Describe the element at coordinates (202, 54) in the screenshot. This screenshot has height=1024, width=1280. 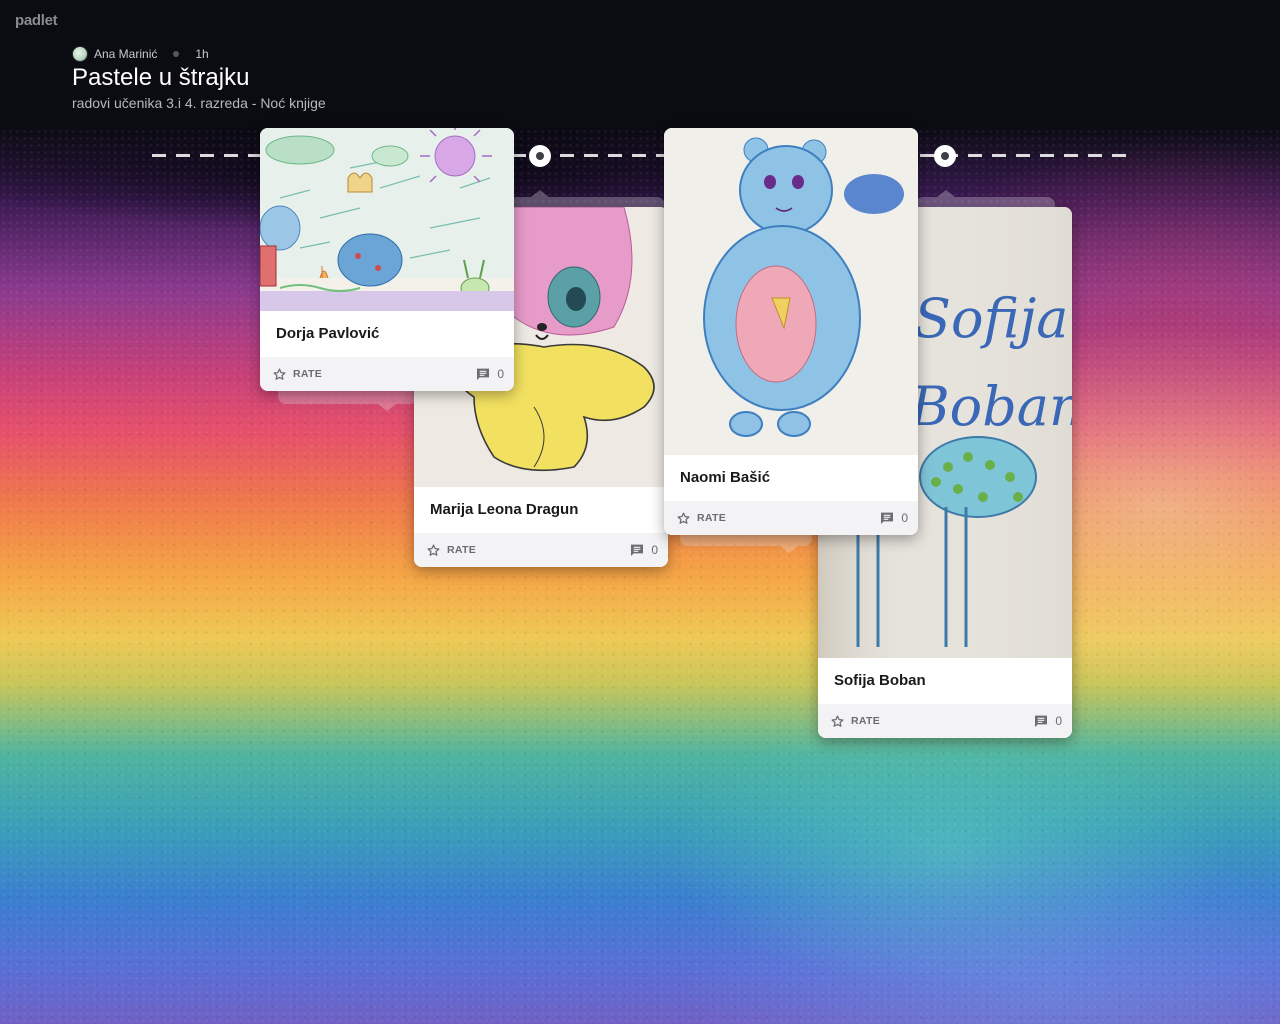
I see `time-ago: 1h` at that location.